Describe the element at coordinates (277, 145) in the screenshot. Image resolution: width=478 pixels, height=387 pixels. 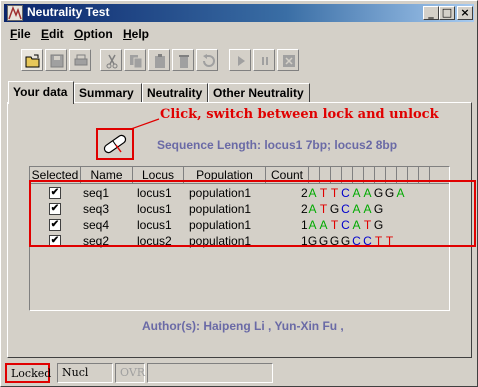
I see `sequence-length-label: Sequence Length: locus1 7bp; locus2 8bp` at that location.